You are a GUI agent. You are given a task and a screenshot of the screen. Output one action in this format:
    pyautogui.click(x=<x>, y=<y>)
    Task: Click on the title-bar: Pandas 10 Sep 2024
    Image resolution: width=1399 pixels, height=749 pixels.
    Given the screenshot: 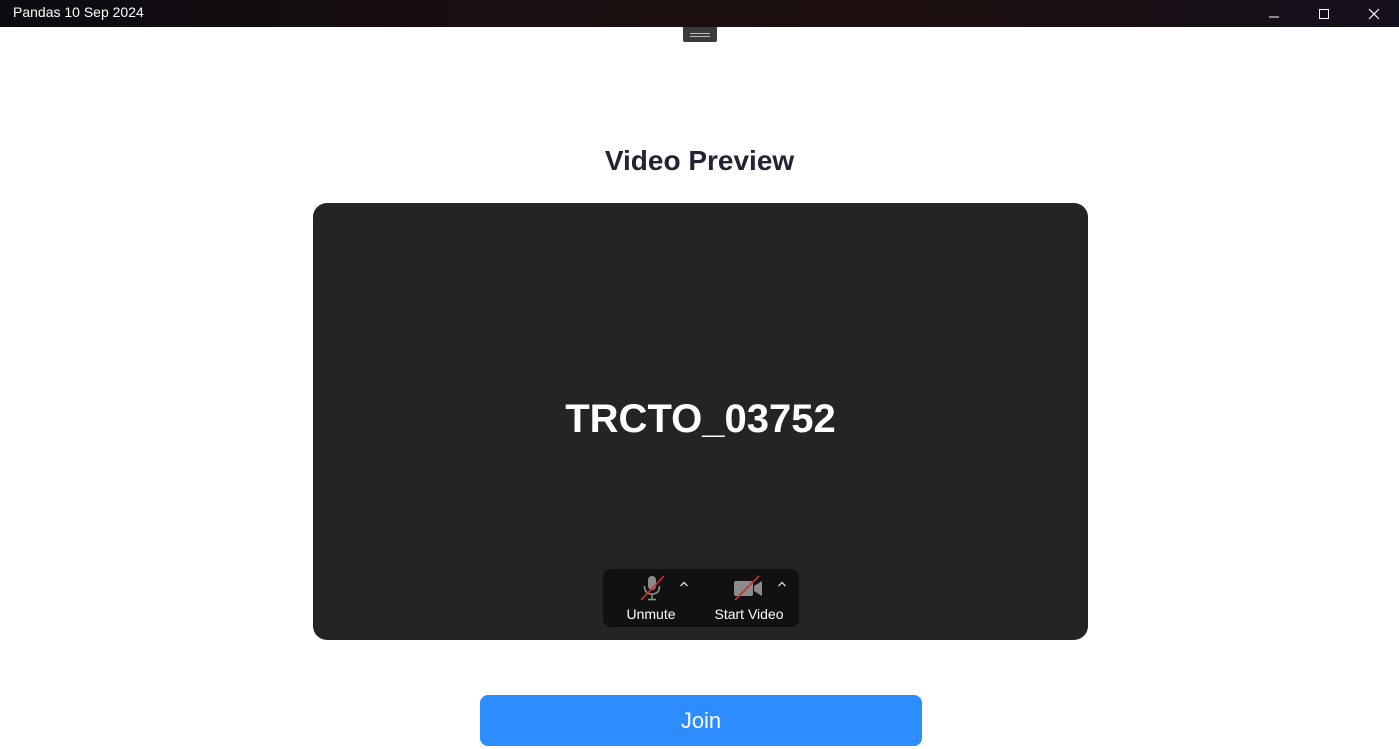 What is the action you would take?
    pyautogui.click(x=699, y=13)
    